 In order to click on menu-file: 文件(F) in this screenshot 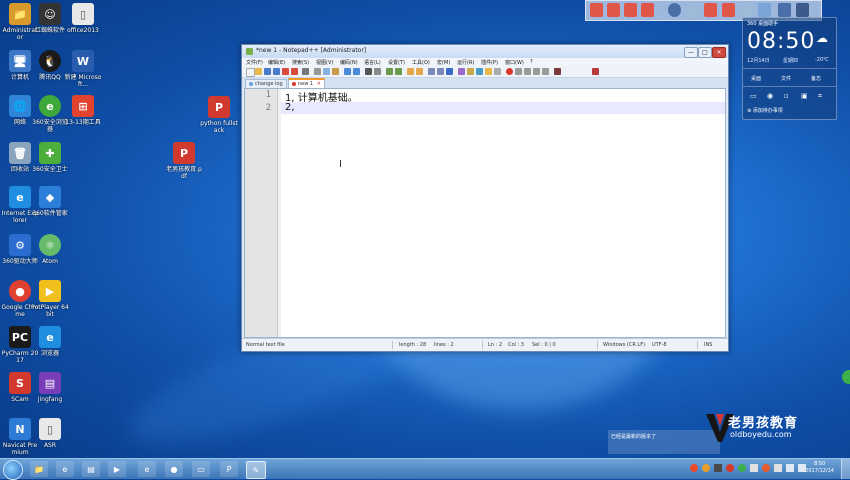, I will do `click(254, 62)`.